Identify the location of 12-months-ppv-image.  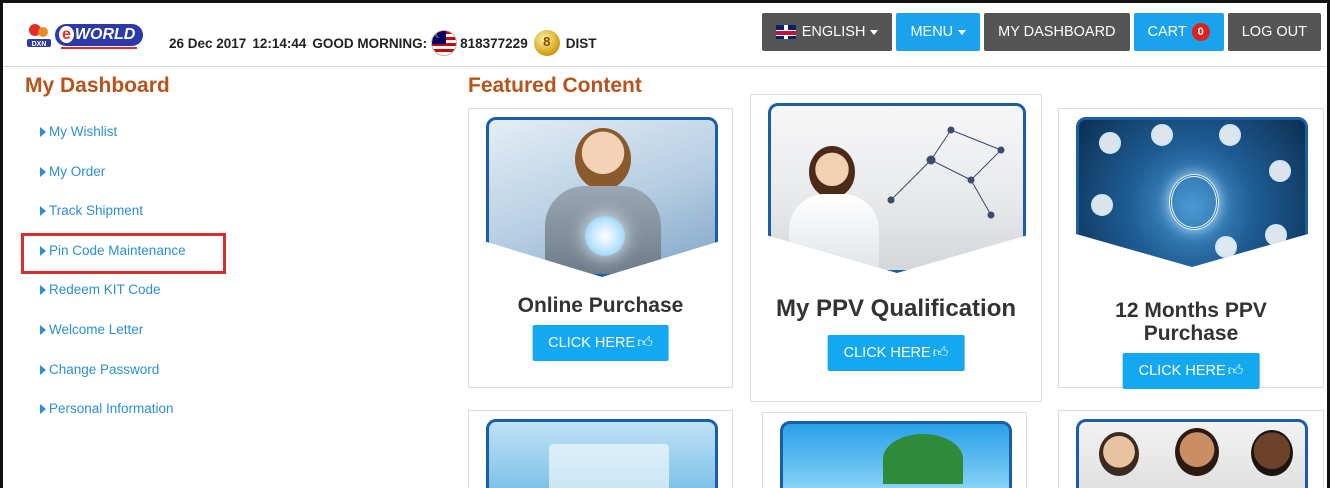
(1192, 192).